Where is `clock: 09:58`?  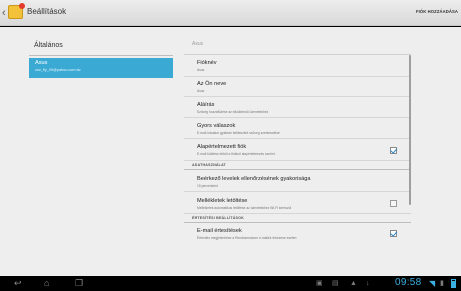
clock: 09:58 is located at coordinates (408, 282).